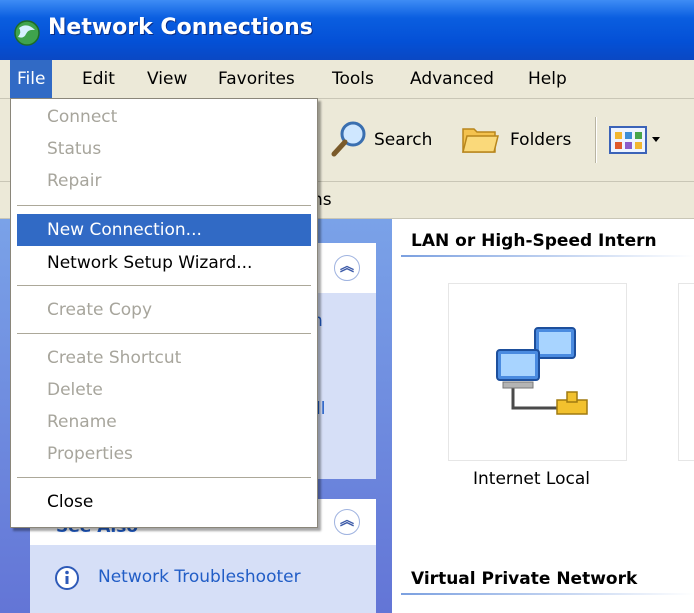 The image size is (694, 613). Describe the element at coordinates (353, 79) in the screenshot. I see `menu-tools: Tools` at that location.